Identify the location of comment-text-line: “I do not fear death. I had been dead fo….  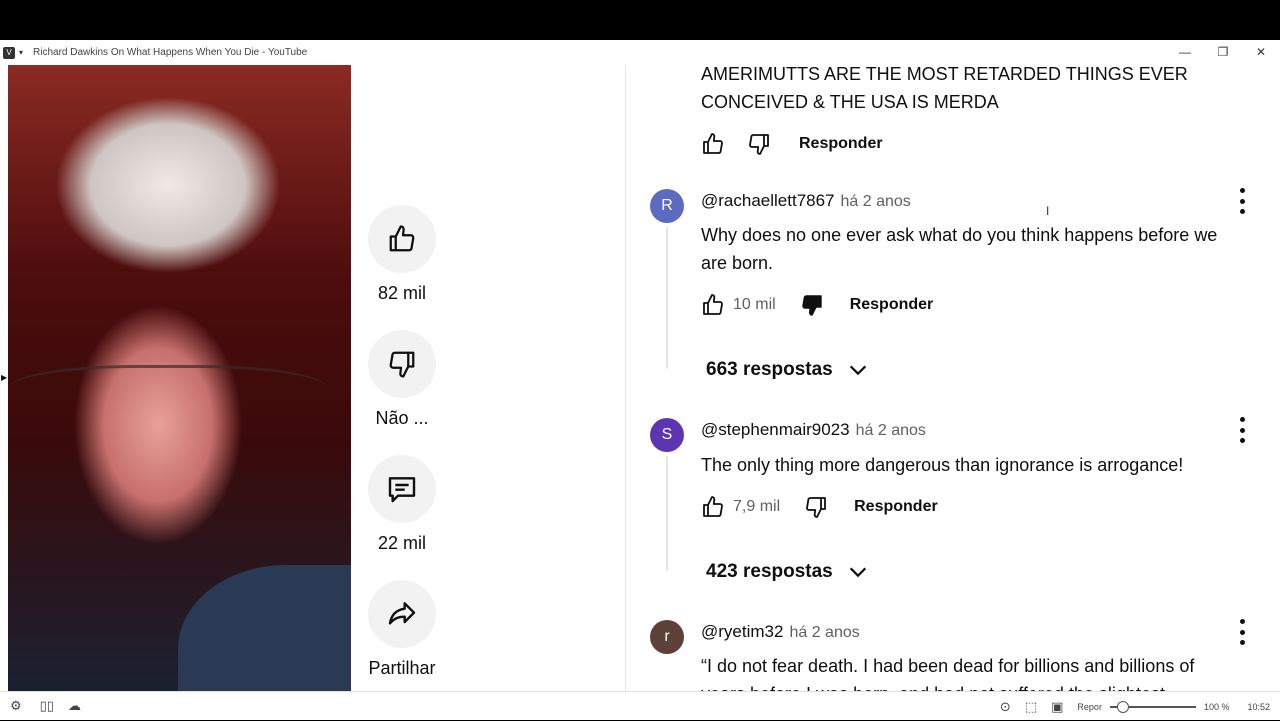
(948, 666).